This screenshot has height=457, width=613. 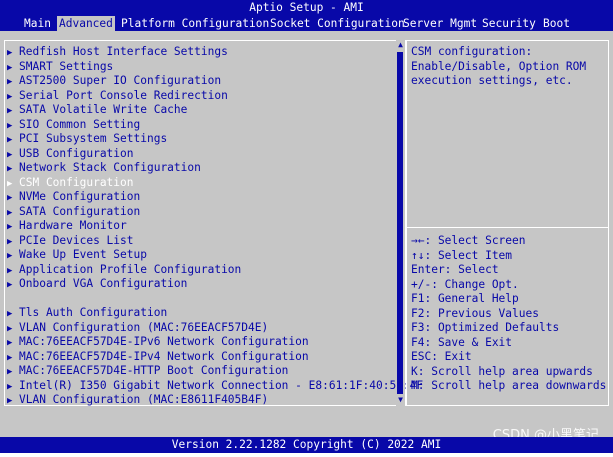 I want to click on menu-item-label: SMART Settings, so click(x=66, y=66).